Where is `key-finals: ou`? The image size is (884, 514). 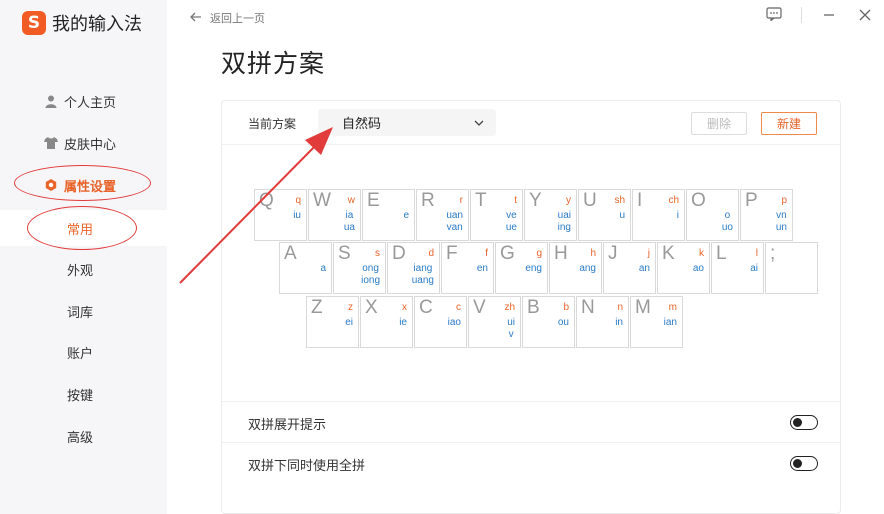 key-finals: ou is located at coordinates (563, 323).